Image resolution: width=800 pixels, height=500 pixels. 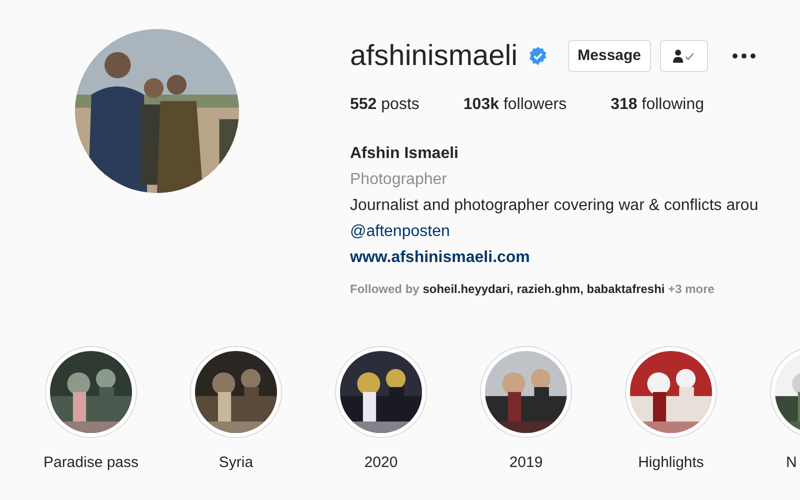 What do you see at coordinates (671, 463) in the screenshot?
I see `highlight-label: Highlights` at bounding box center [671, 463].